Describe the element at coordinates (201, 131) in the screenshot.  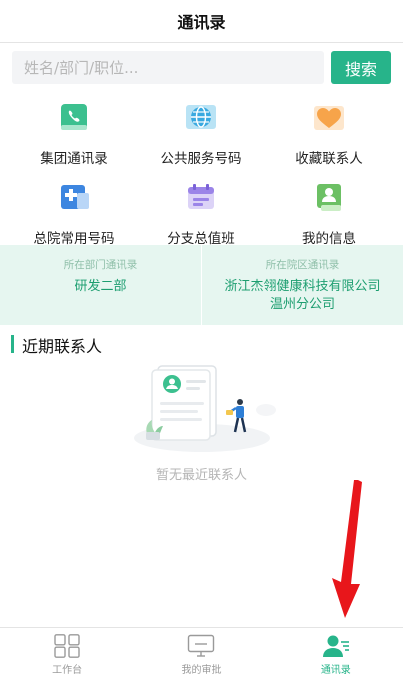
I see `public-service-button: 公共服务号码` at that location.